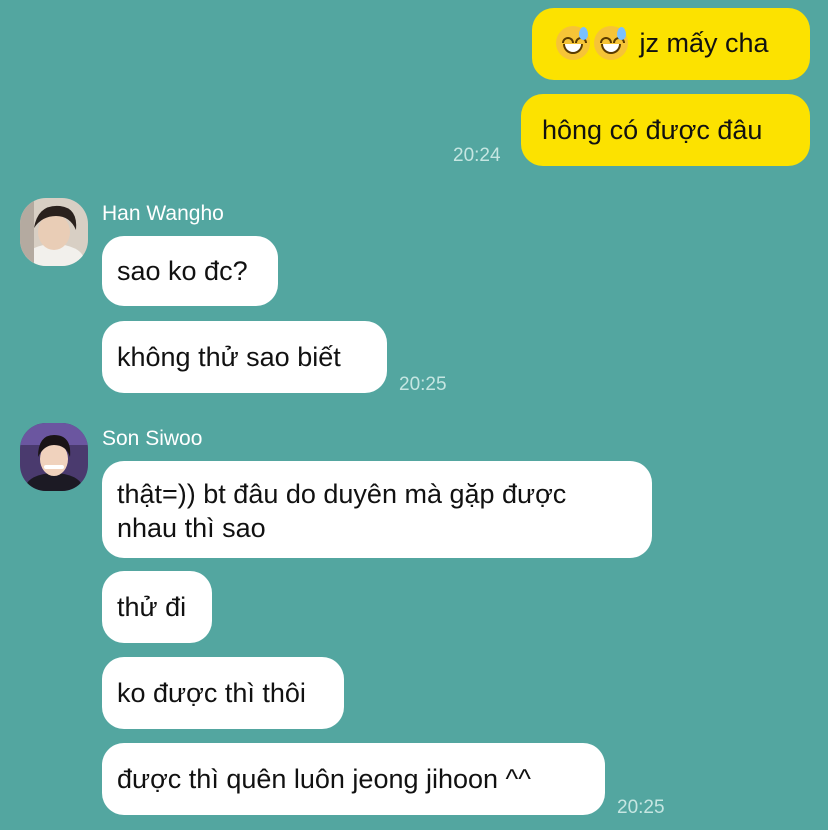 The image size is (828, 830). Describe the element at coordinates (163, 213) in the screenshot. I see `sender-name: Han Wangho` at that location.